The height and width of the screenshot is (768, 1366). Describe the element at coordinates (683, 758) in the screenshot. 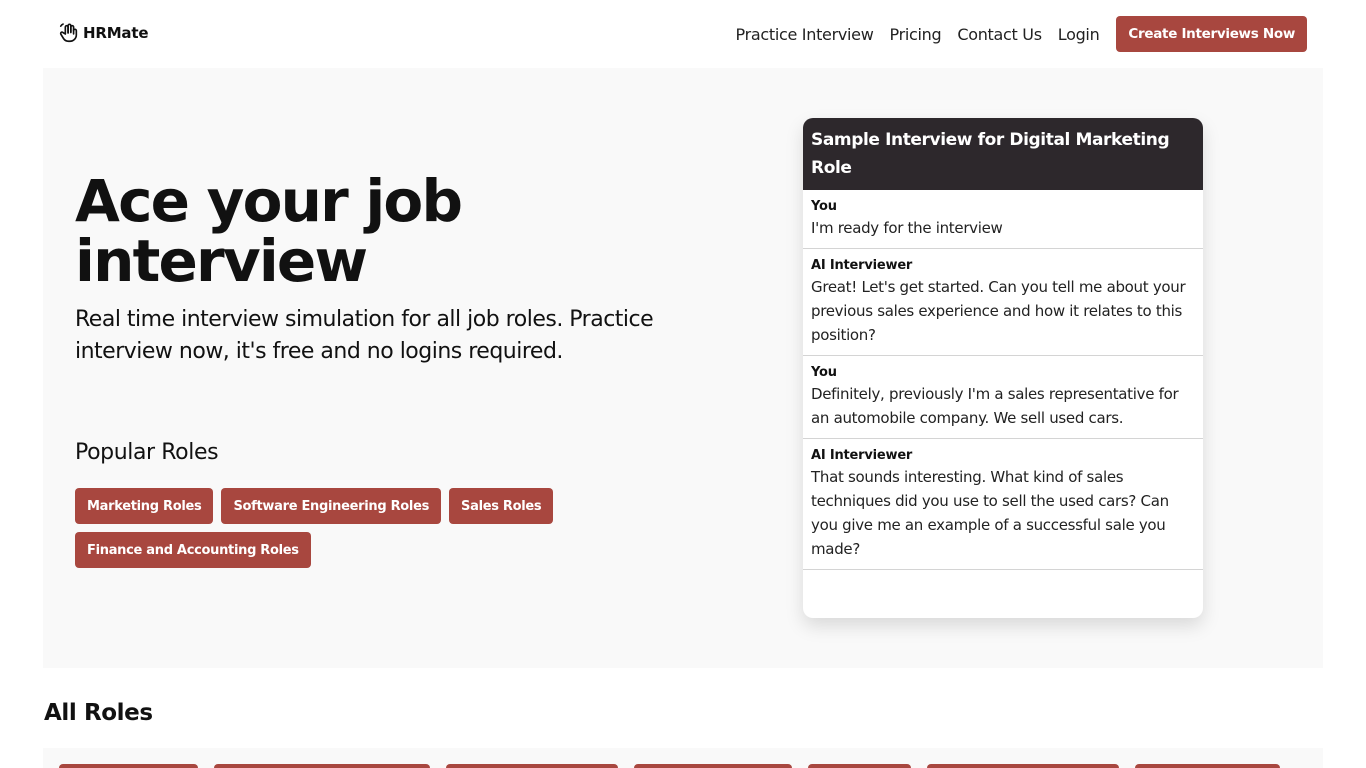

I see `all-roles-list` at that location.